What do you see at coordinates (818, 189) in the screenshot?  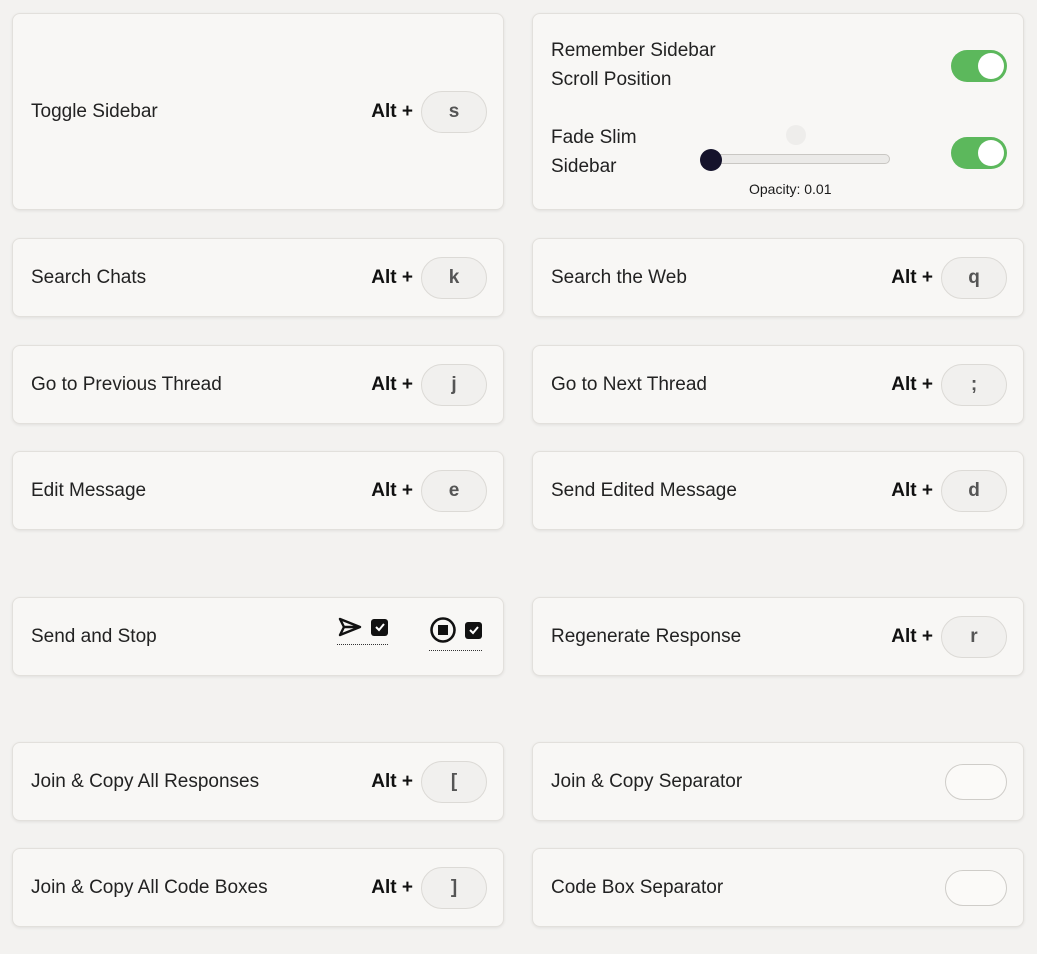 I see `opacity-value: 0.01` at bounding box center [818, 189].